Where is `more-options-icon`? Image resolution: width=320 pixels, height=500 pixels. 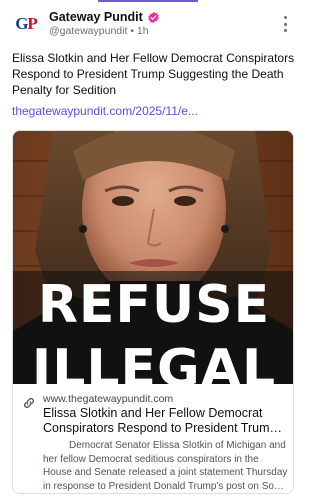 more-options-icon is located at coordinates (285, 24).